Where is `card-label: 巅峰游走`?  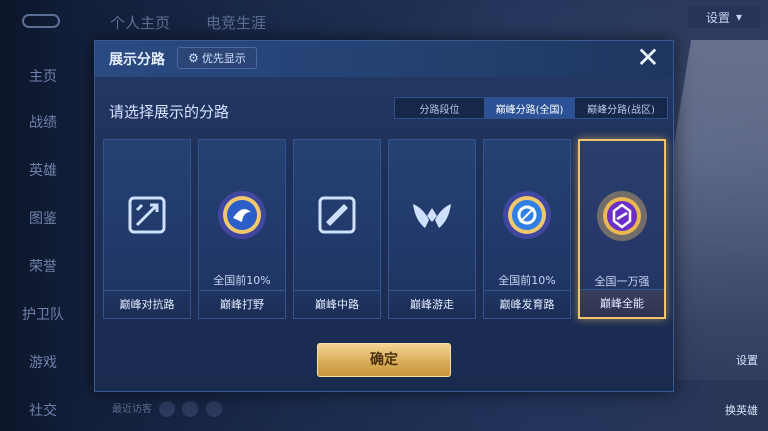
card-label: 巅峰游走 is located at coordinates (432, 304).